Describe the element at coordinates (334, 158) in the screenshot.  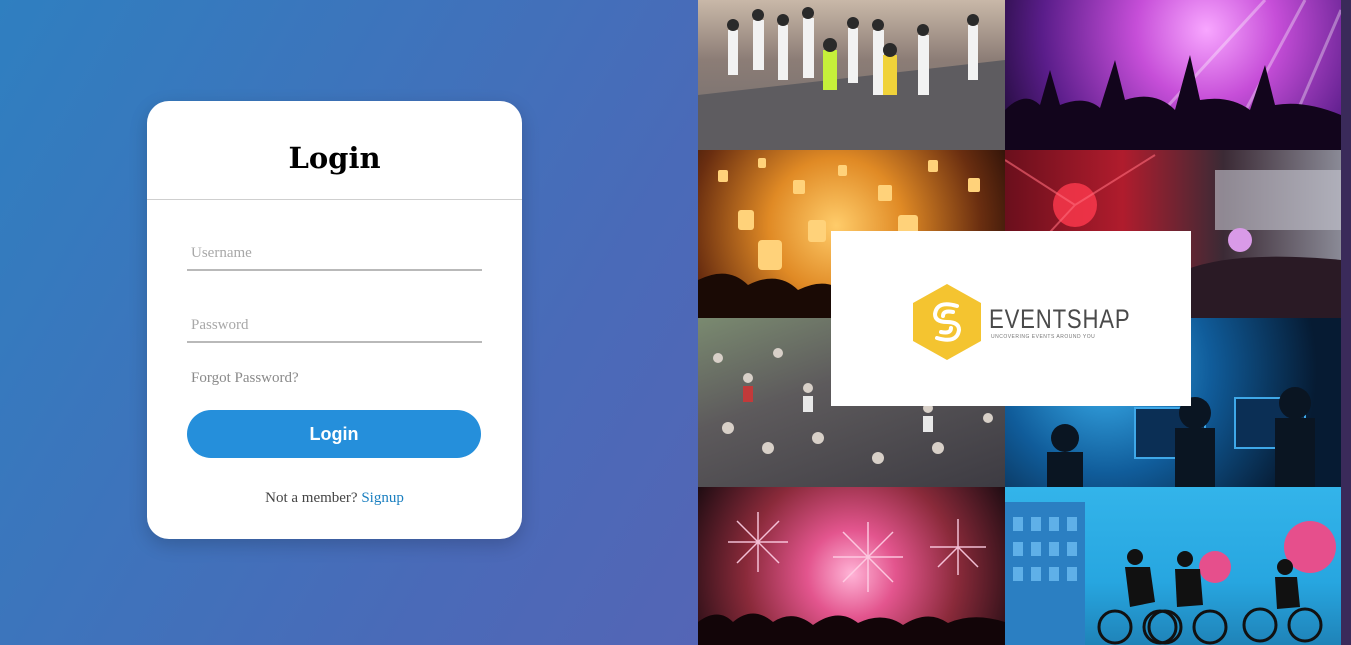
I see `login-title: Login` at that location.